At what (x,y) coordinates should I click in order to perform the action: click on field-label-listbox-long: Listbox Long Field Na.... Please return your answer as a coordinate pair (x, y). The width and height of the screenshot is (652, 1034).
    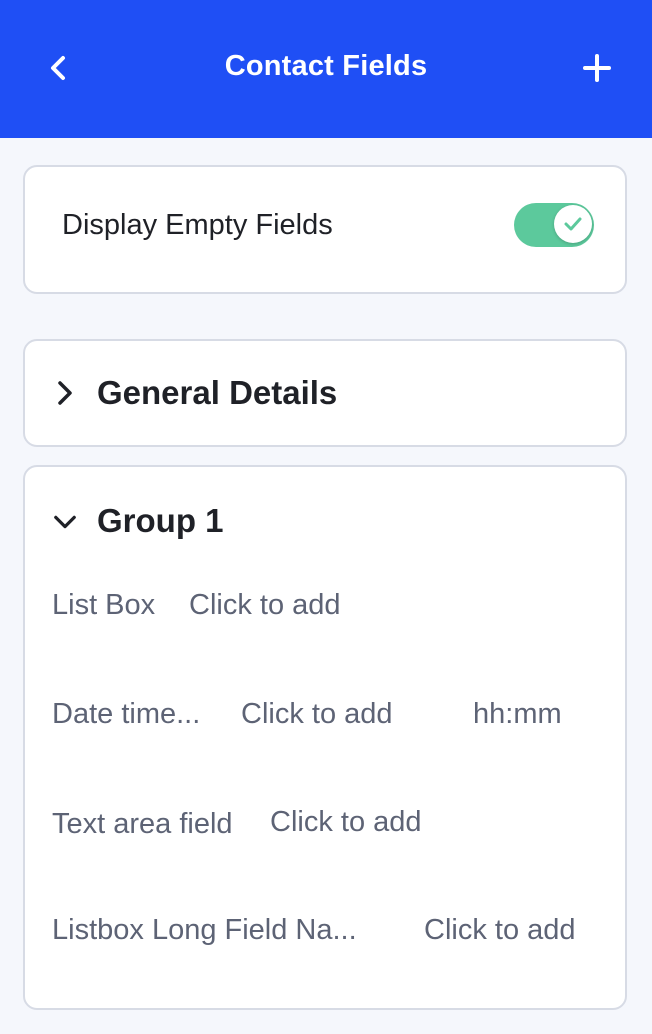
    Looking at the image, I should click on (204, 930).